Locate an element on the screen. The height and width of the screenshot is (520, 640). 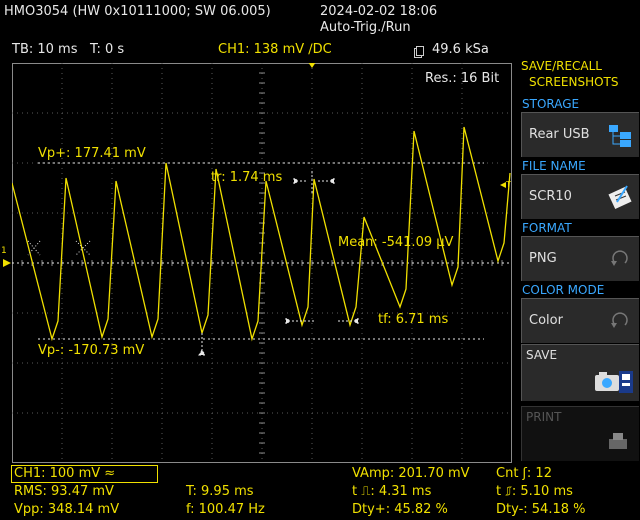
storage-label: STORAGE is located at coordinates (551, 104).